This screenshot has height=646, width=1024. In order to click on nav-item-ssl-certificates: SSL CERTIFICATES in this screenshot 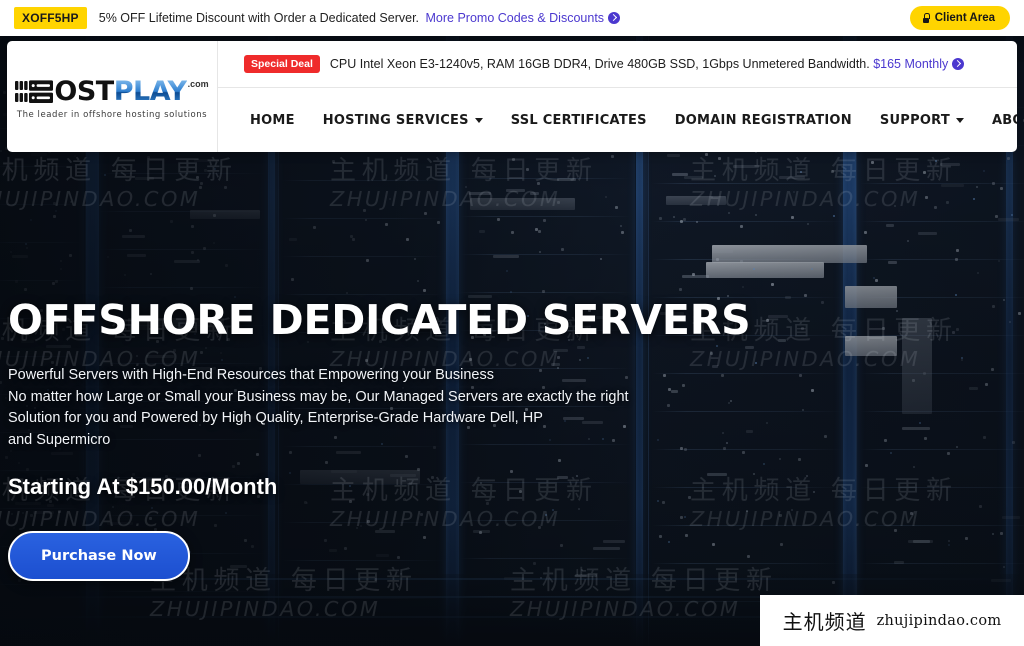, I will do `click(579, 120)`.